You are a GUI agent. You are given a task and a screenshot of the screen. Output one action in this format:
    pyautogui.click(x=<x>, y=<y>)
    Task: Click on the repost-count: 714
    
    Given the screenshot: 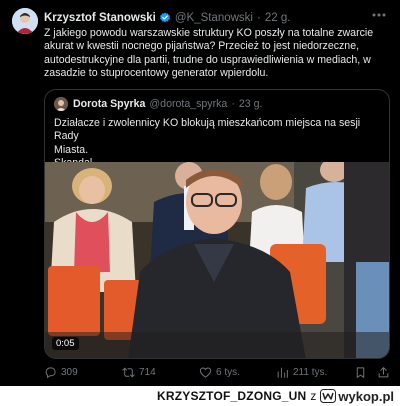 What is the action you would take?
    pyautogui.click(x=147, y=372)
    